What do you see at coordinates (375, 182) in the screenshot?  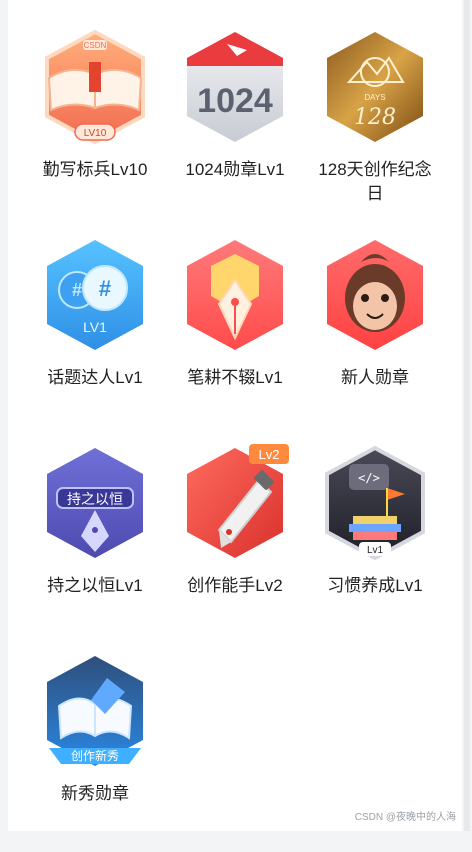 I see `badge-label: 128天创作纪念日` at bounding box center [375, 182].